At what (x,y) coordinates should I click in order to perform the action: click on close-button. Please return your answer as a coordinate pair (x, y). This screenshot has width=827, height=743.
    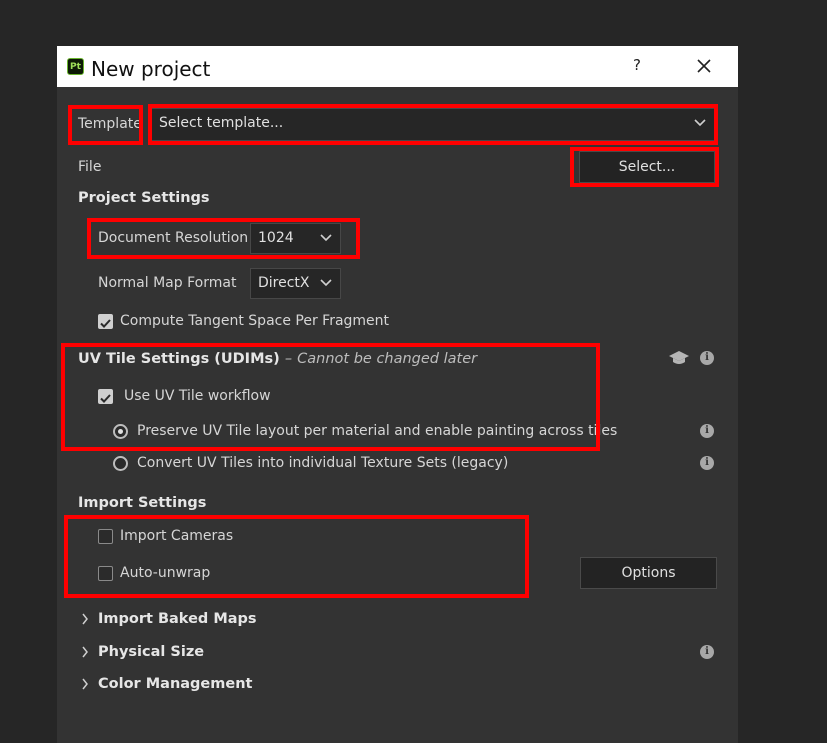
    Looking at the image, I should click on (704, 66).